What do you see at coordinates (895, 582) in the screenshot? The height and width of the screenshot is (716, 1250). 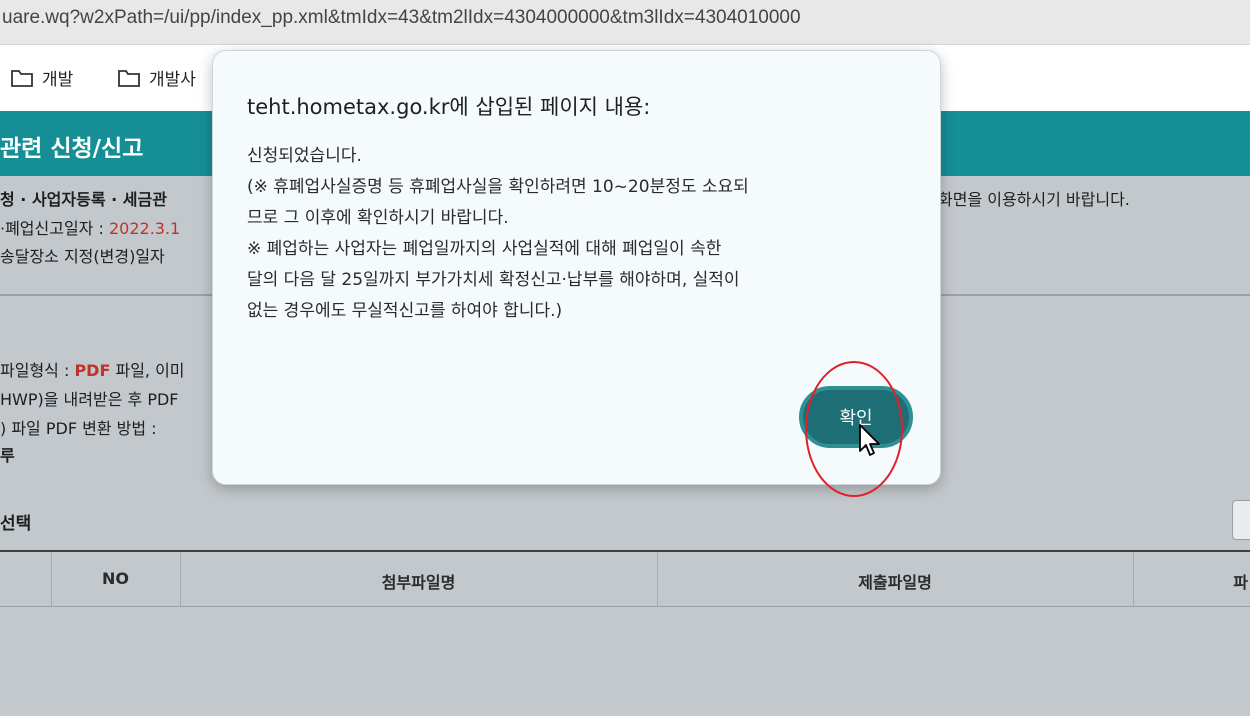 I see `column-header-submitted-file: 제출파일명` at bounding box center [895, 582].